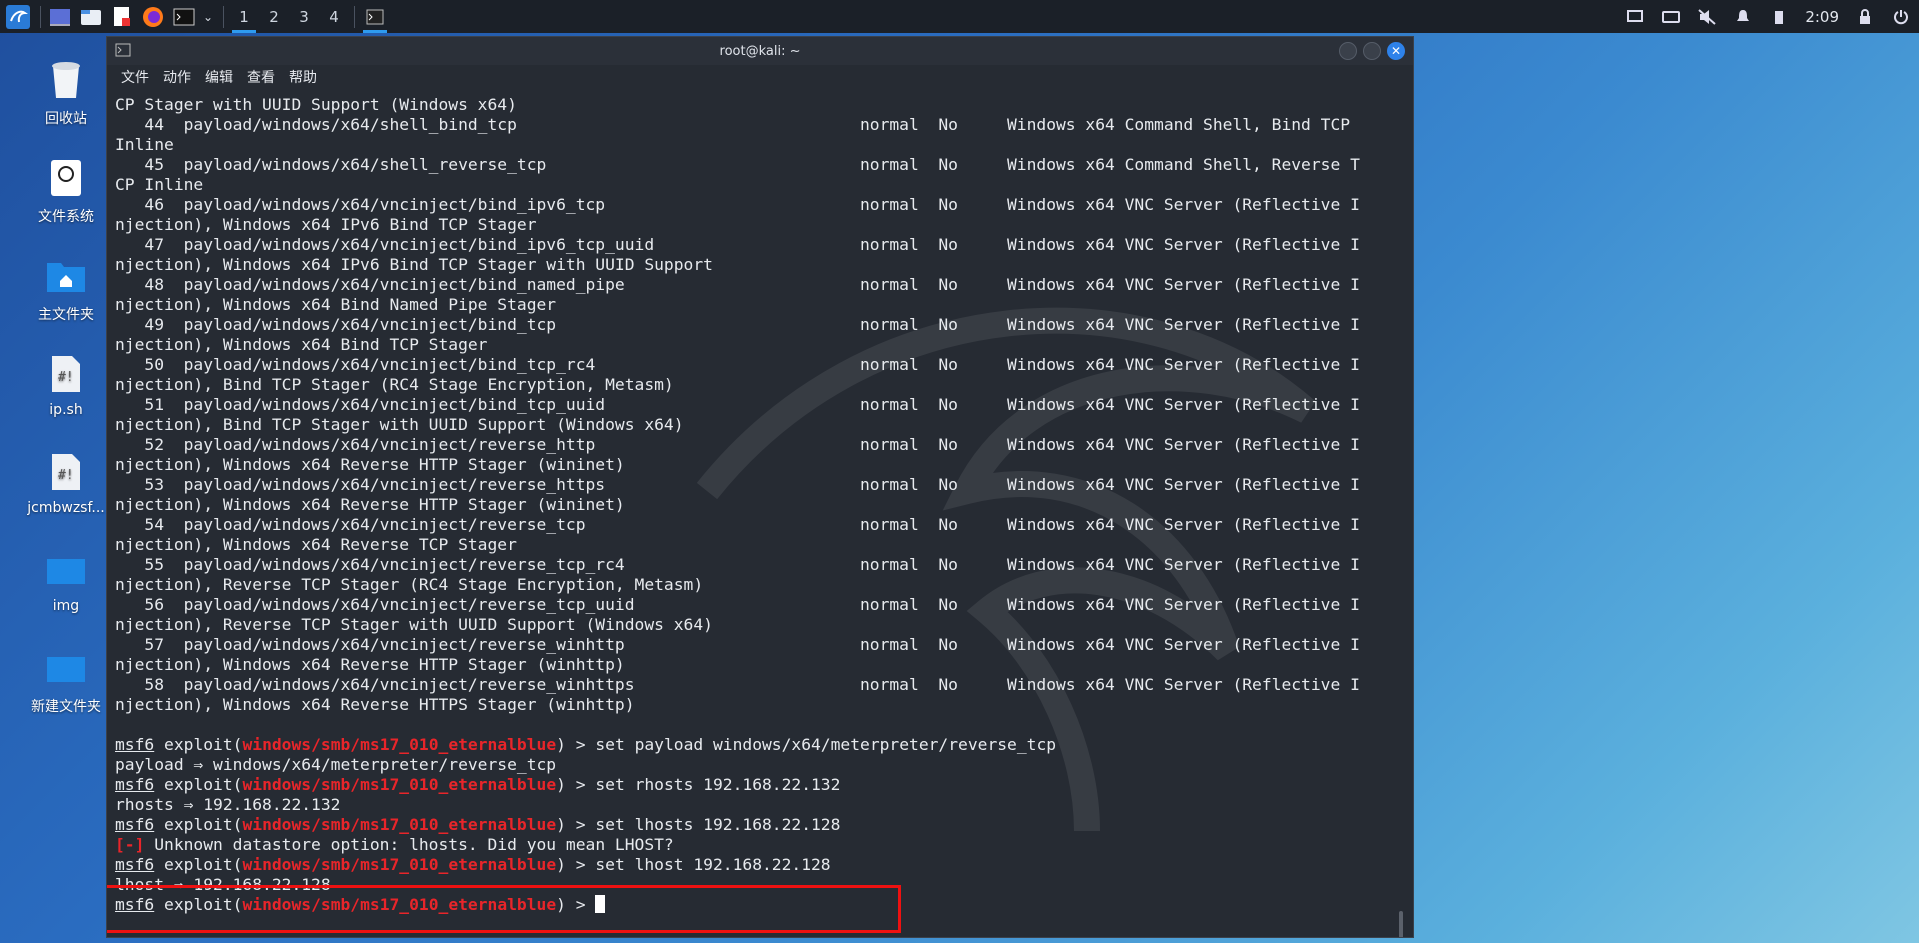 The width and height of the screenshot is (1919, 943). Describe the element at coordinates (1372, 51) in the screenshot. I see `maximize-button` at that location.